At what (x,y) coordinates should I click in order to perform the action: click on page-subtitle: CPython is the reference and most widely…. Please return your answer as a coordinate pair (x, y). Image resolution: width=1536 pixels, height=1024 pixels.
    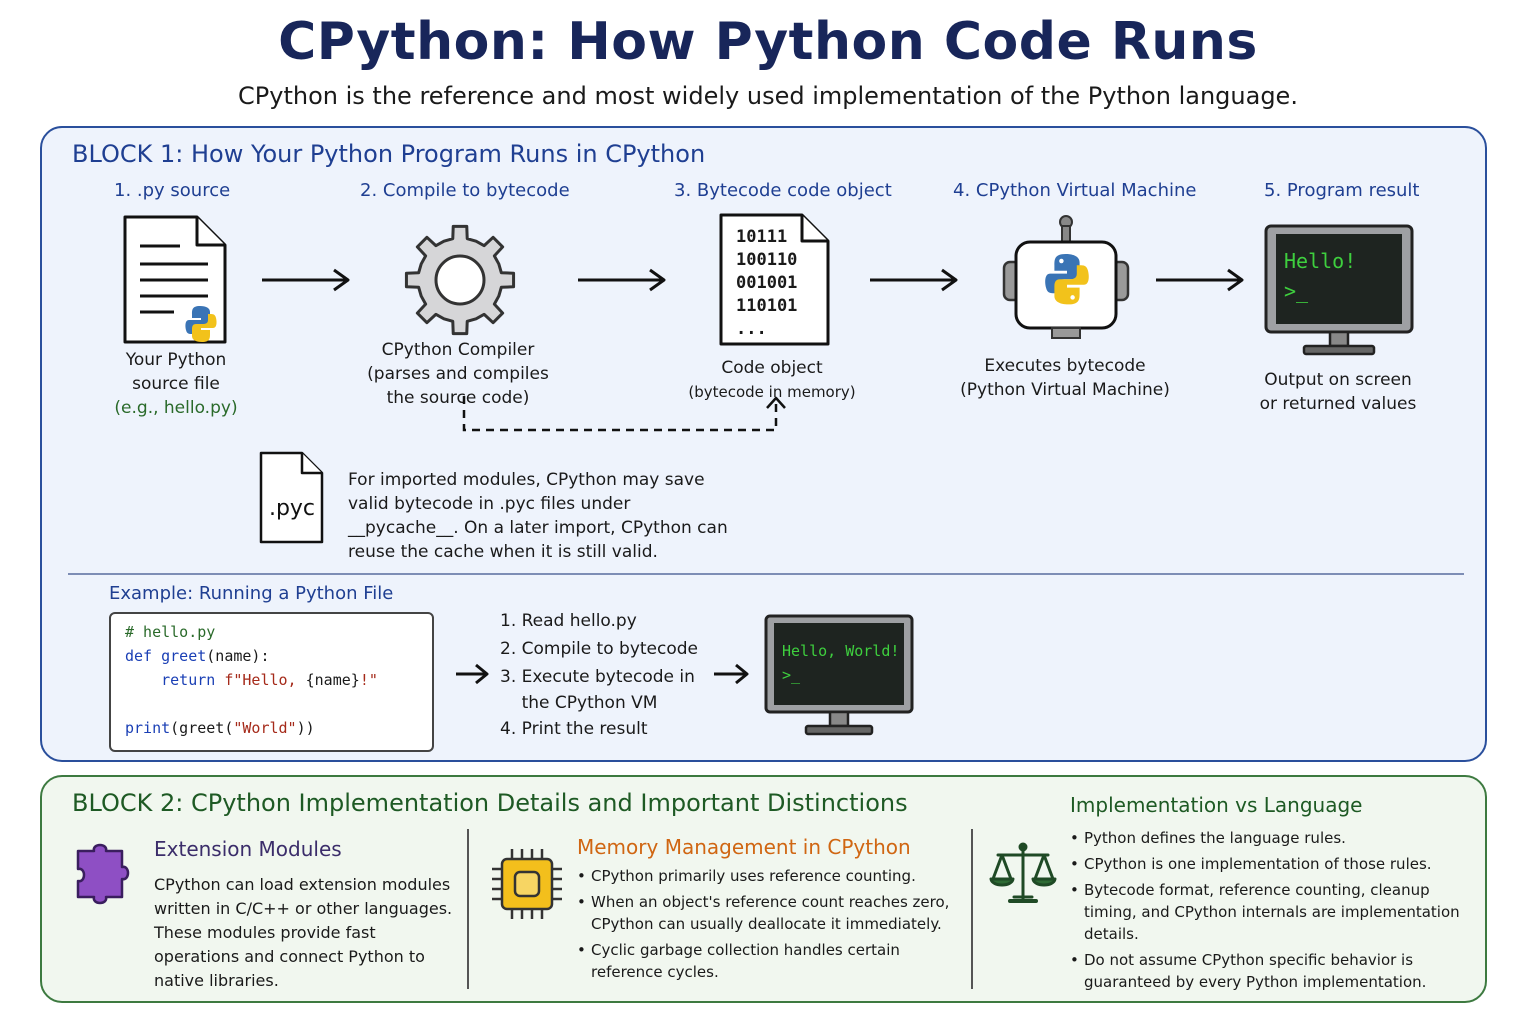
    Looking at the image, I should click on (768, 96).